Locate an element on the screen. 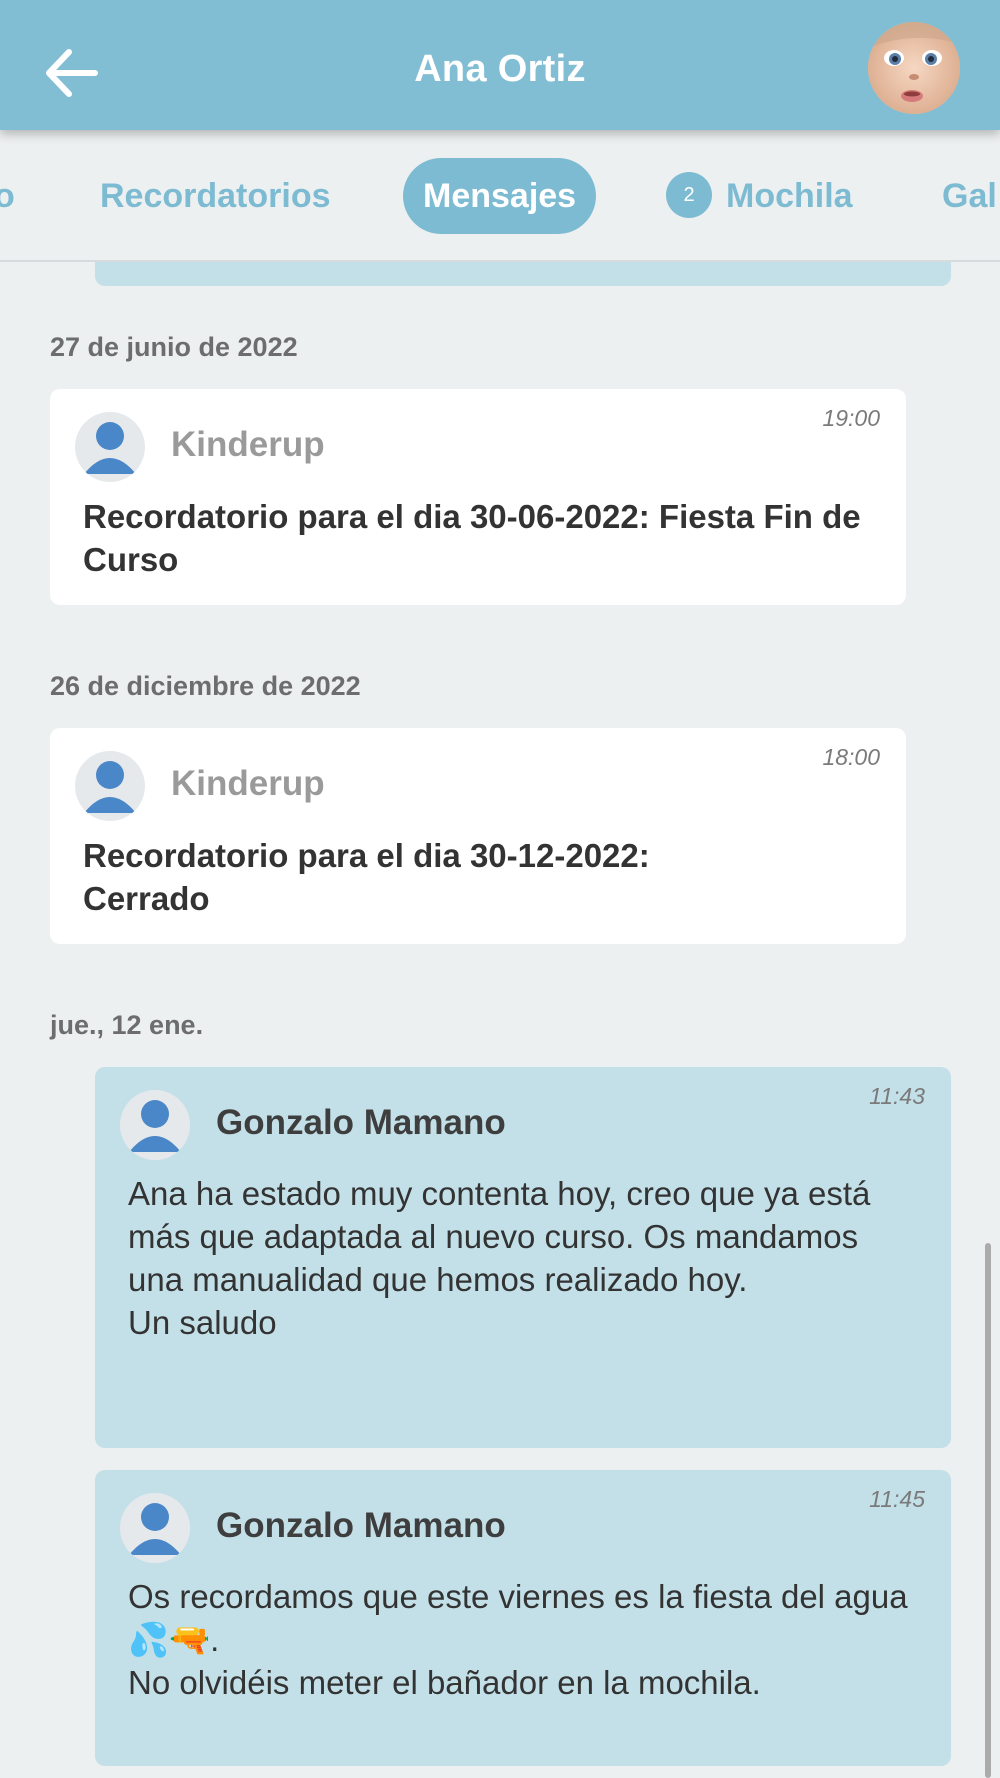 Image resolution: width=1000 pixels, height=1778 pixels. tab-mochila-label: Mochila is located at coordinates (789, 196).